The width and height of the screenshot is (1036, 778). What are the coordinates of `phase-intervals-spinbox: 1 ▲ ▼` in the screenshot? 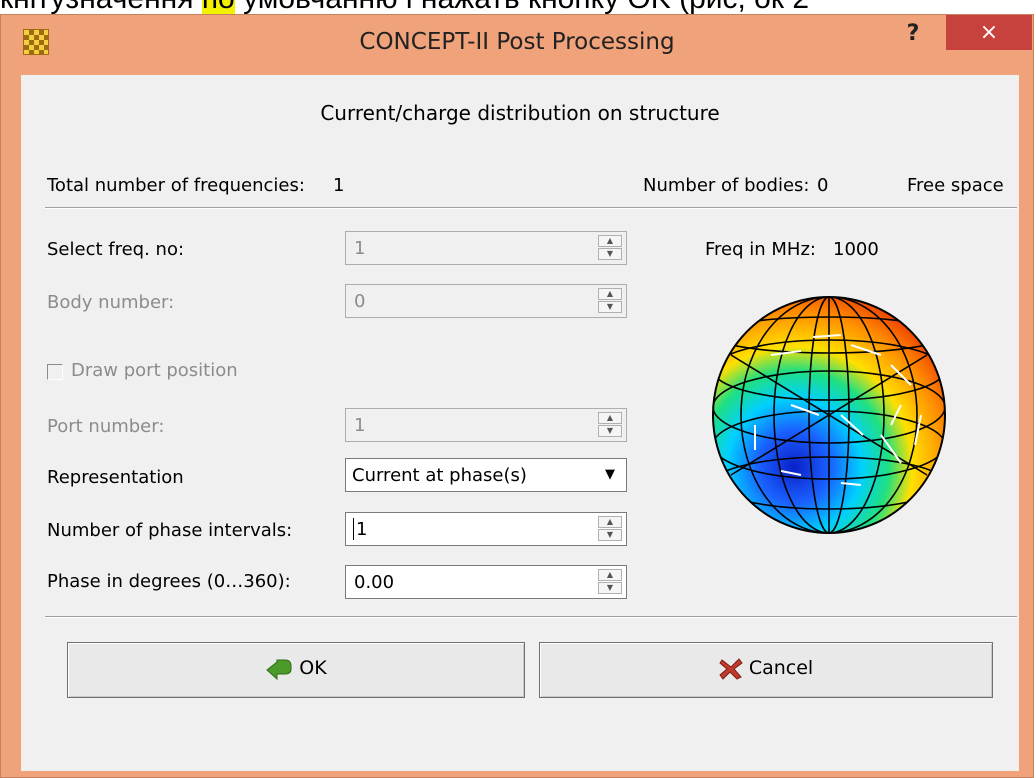 It's located at (486, 529).